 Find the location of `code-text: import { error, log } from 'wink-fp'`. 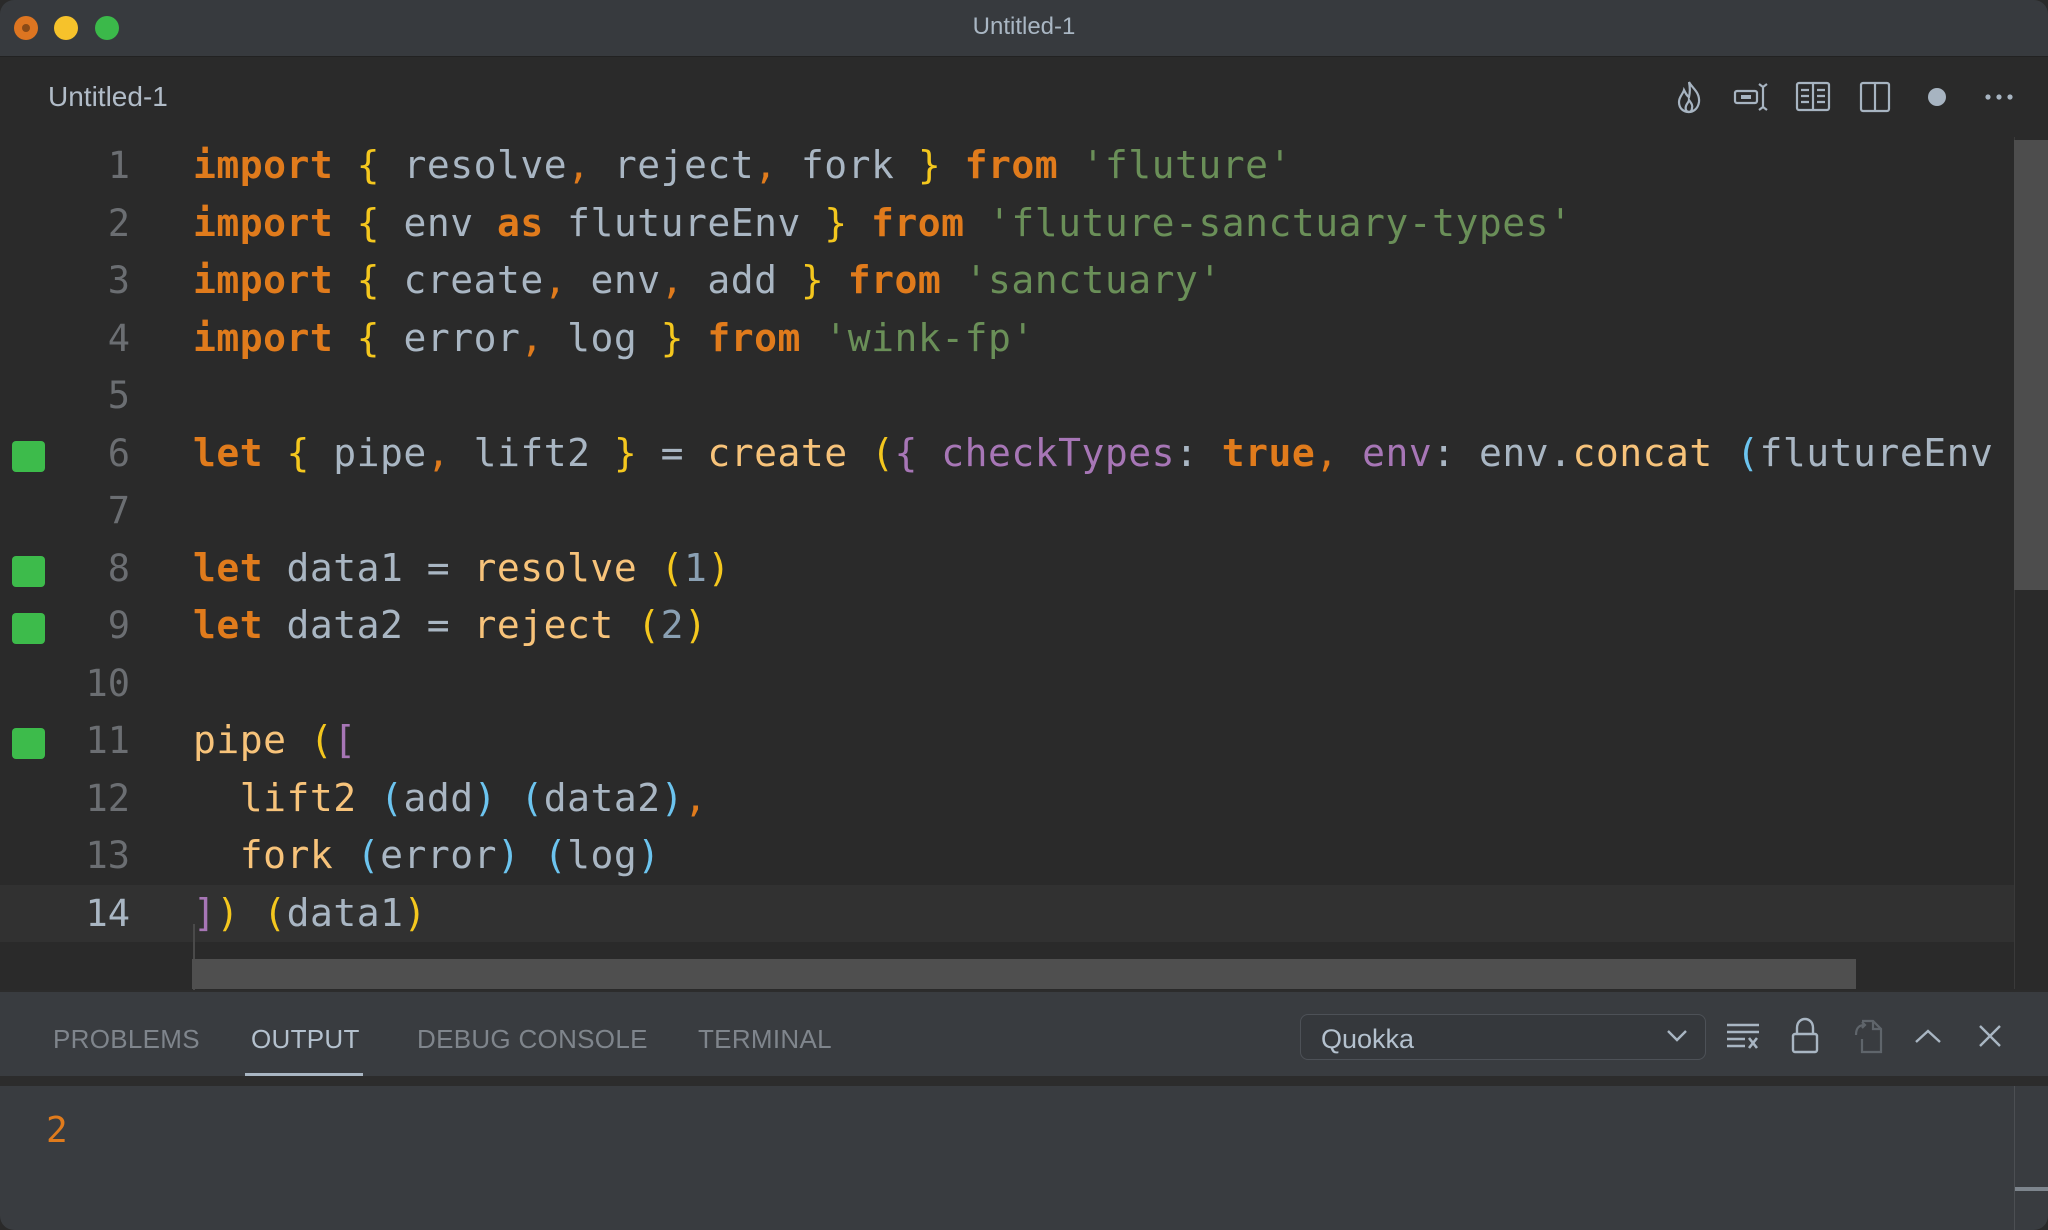

code-text: import { error, log } from 'wink-fp' is located at coordinates (614, 339).